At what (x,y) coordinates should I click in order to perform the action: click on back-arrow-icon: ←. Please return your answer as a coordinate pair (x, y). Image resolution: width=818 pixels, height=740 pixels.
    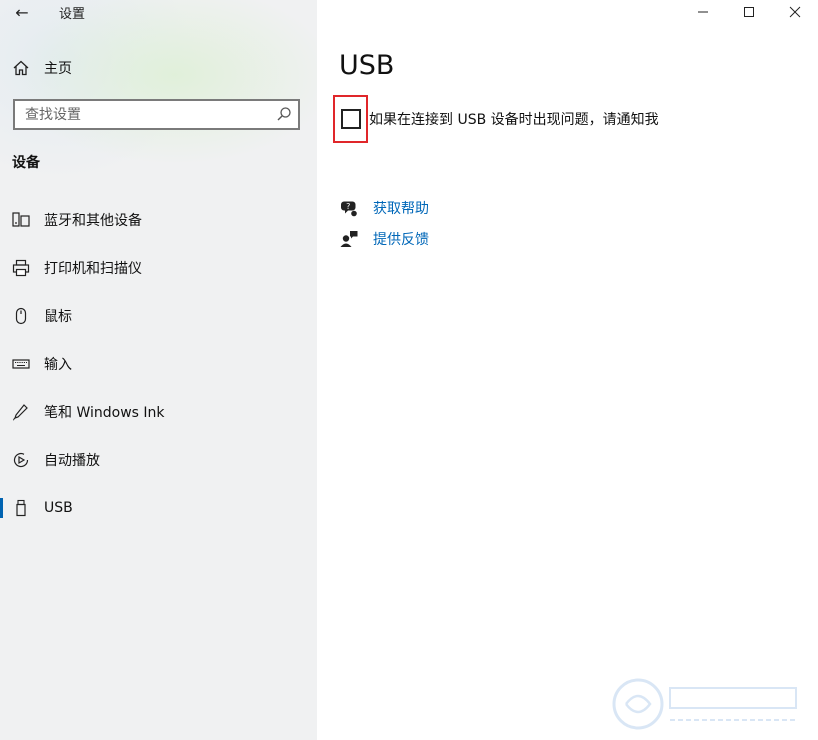
    Looking at the image, I should click on (22, 12).